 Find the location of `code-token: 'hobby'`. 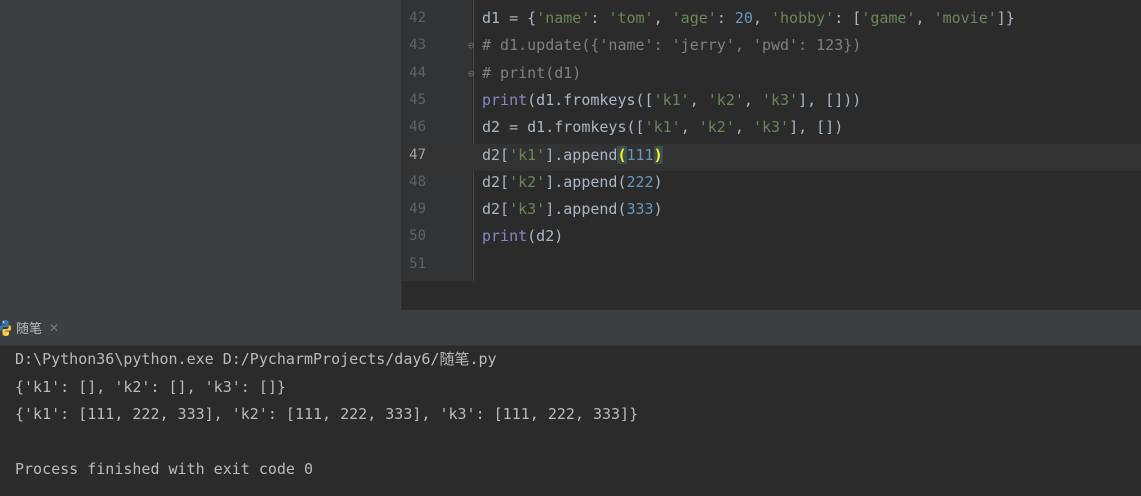

code-token: 'hobby' is located at coordinates (803, 18).